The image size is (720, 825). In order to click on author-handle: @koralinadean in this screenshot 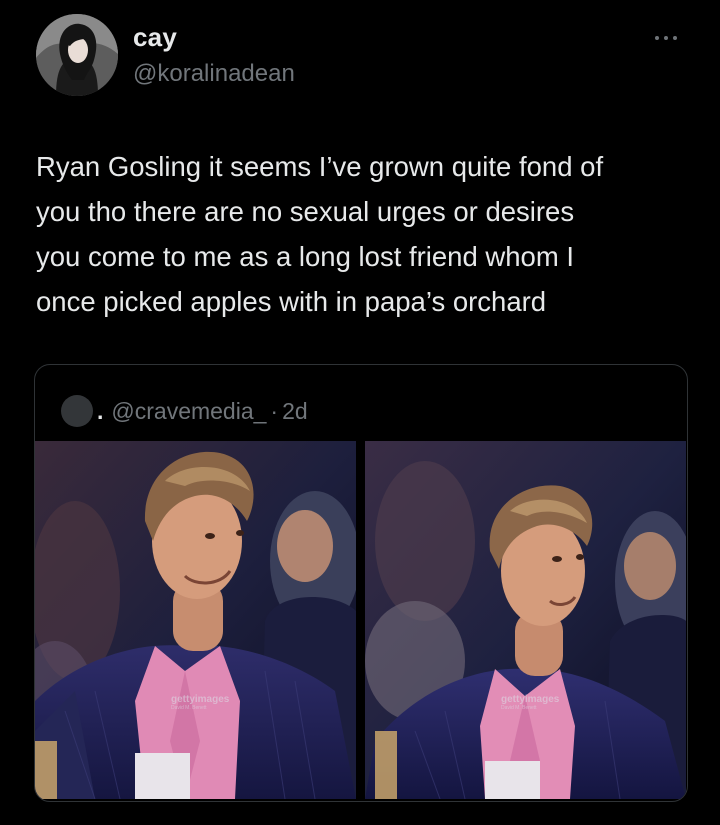, I will do `click(214, 74)`.